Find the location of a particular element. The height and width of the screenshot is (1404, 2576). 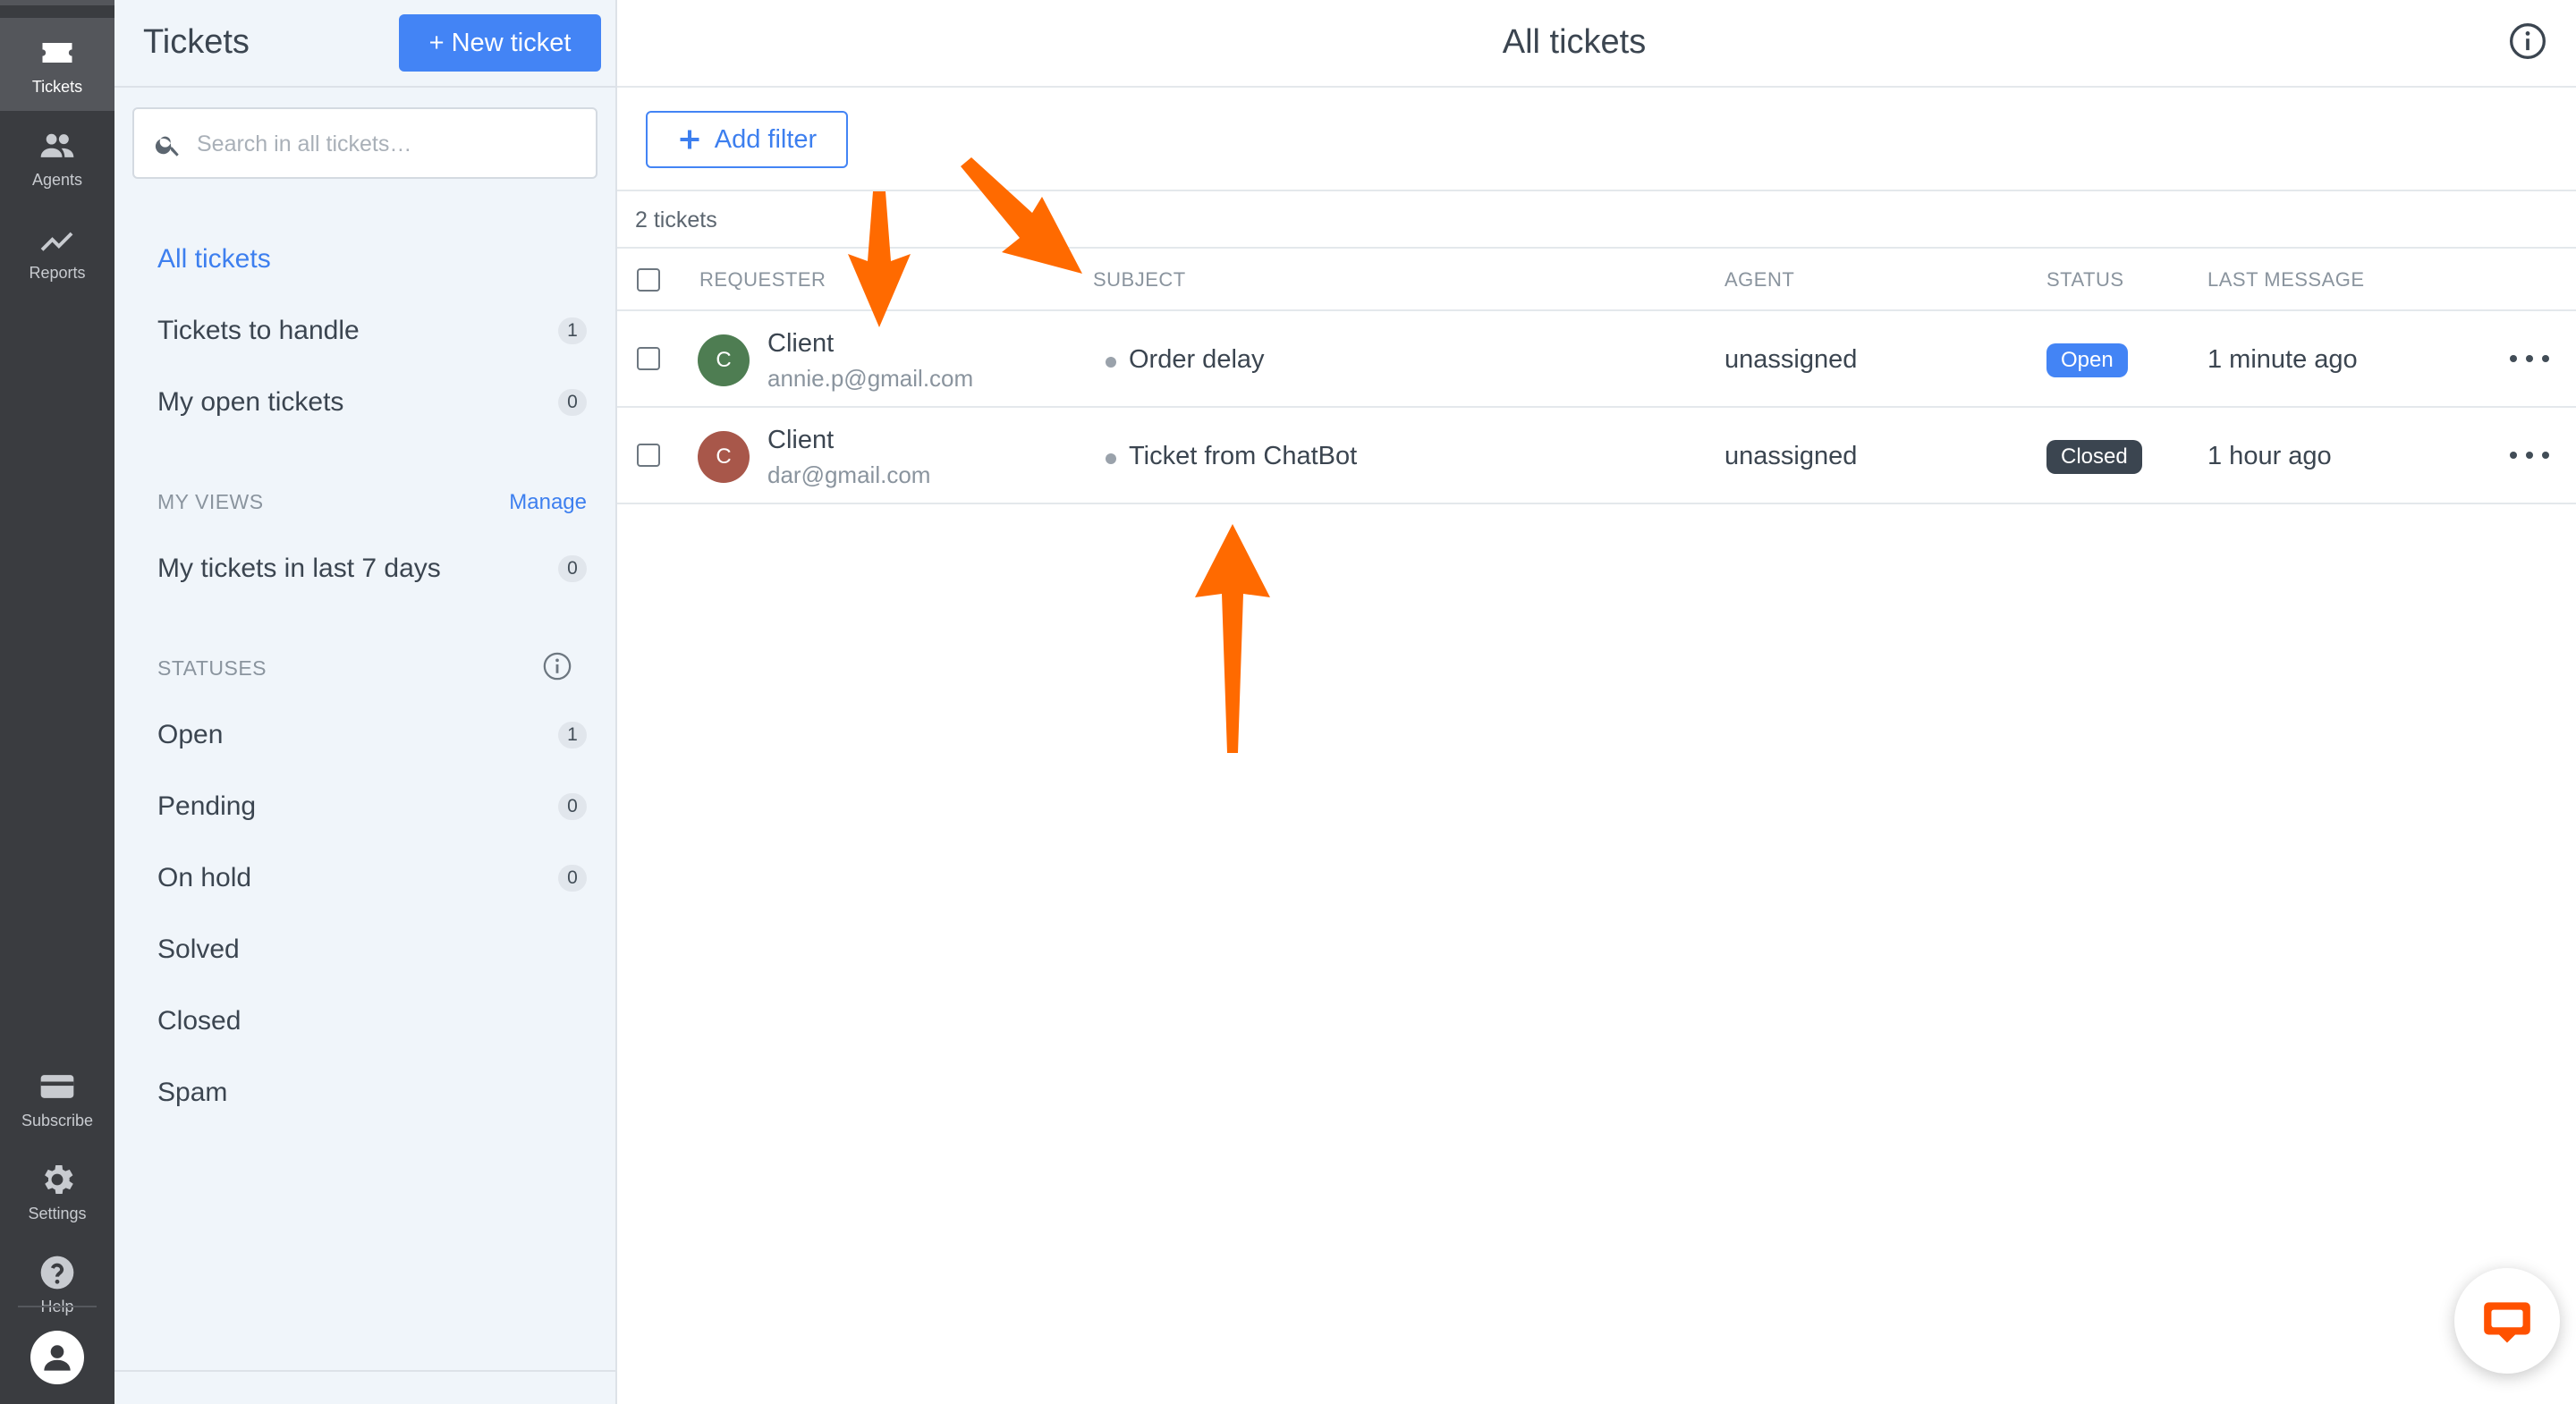

add-filter-button: Add filter is located at coordinates (747, 139).